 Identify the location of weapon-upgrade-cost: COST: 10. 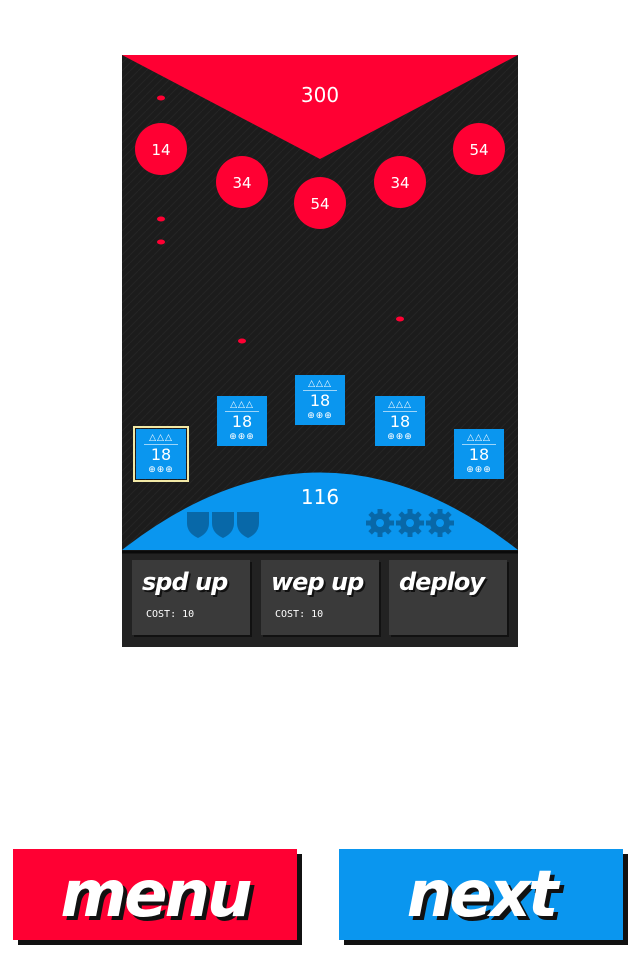
(299, 614).